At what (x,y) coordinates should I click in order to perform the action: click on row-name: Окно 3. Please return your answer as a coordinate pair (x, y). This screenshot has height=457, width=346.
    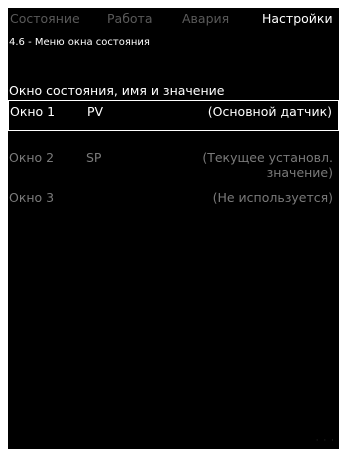
    Looking at the image, I should click on (32, 197).